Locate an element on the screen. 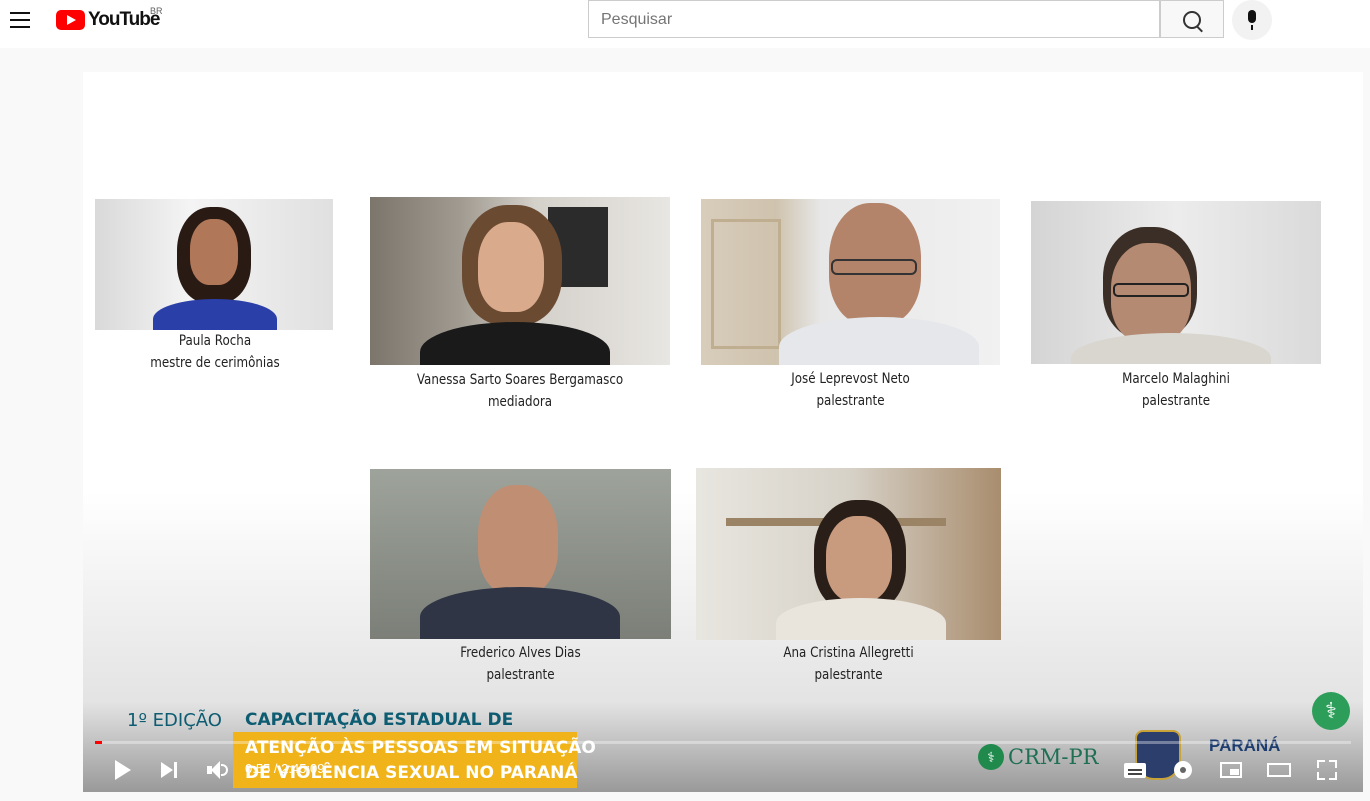  settings-gear-icon is located at coordinates (1183, 770).